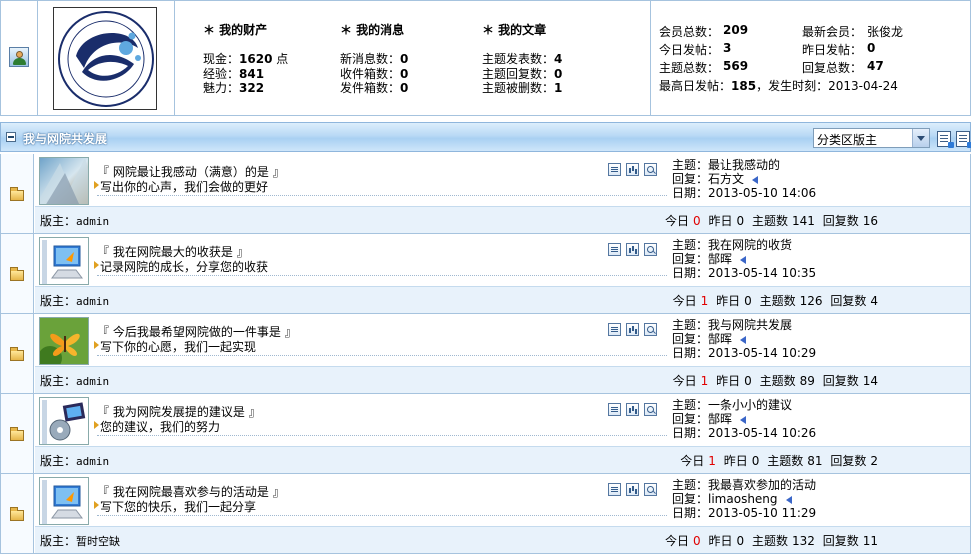 The height and width of the screenshot is (556, 971). I want to click on newest-member-link: 张俊龙, so click(885, 31).